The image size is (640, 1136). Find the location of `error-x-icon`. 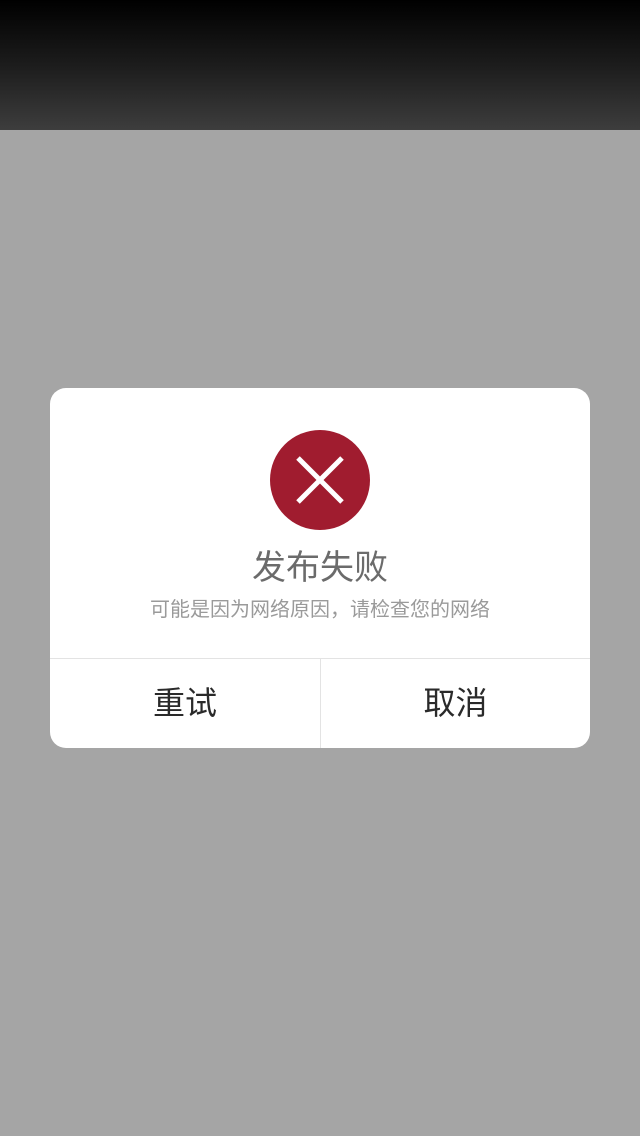

error-x-icon is located at coordinates (320, 480).